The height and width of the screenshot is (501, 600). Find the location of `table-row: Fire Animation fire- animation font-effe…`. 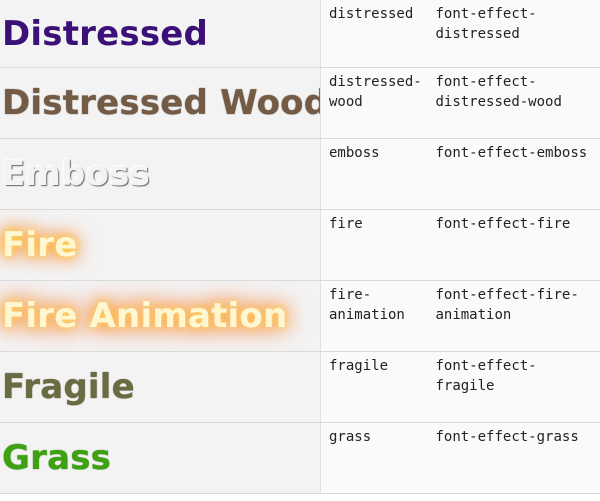

table-row: Fire Animation fire- animation font-effe… is located at coordinates (300, 316).